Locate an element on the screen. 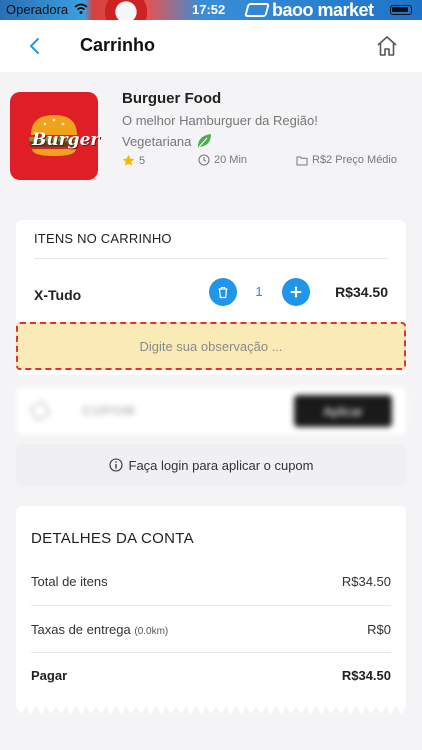 The height and width of the screenshot is (750, 422). store-delivery-time-value: 20 Min is located at coordinates (231, 160).